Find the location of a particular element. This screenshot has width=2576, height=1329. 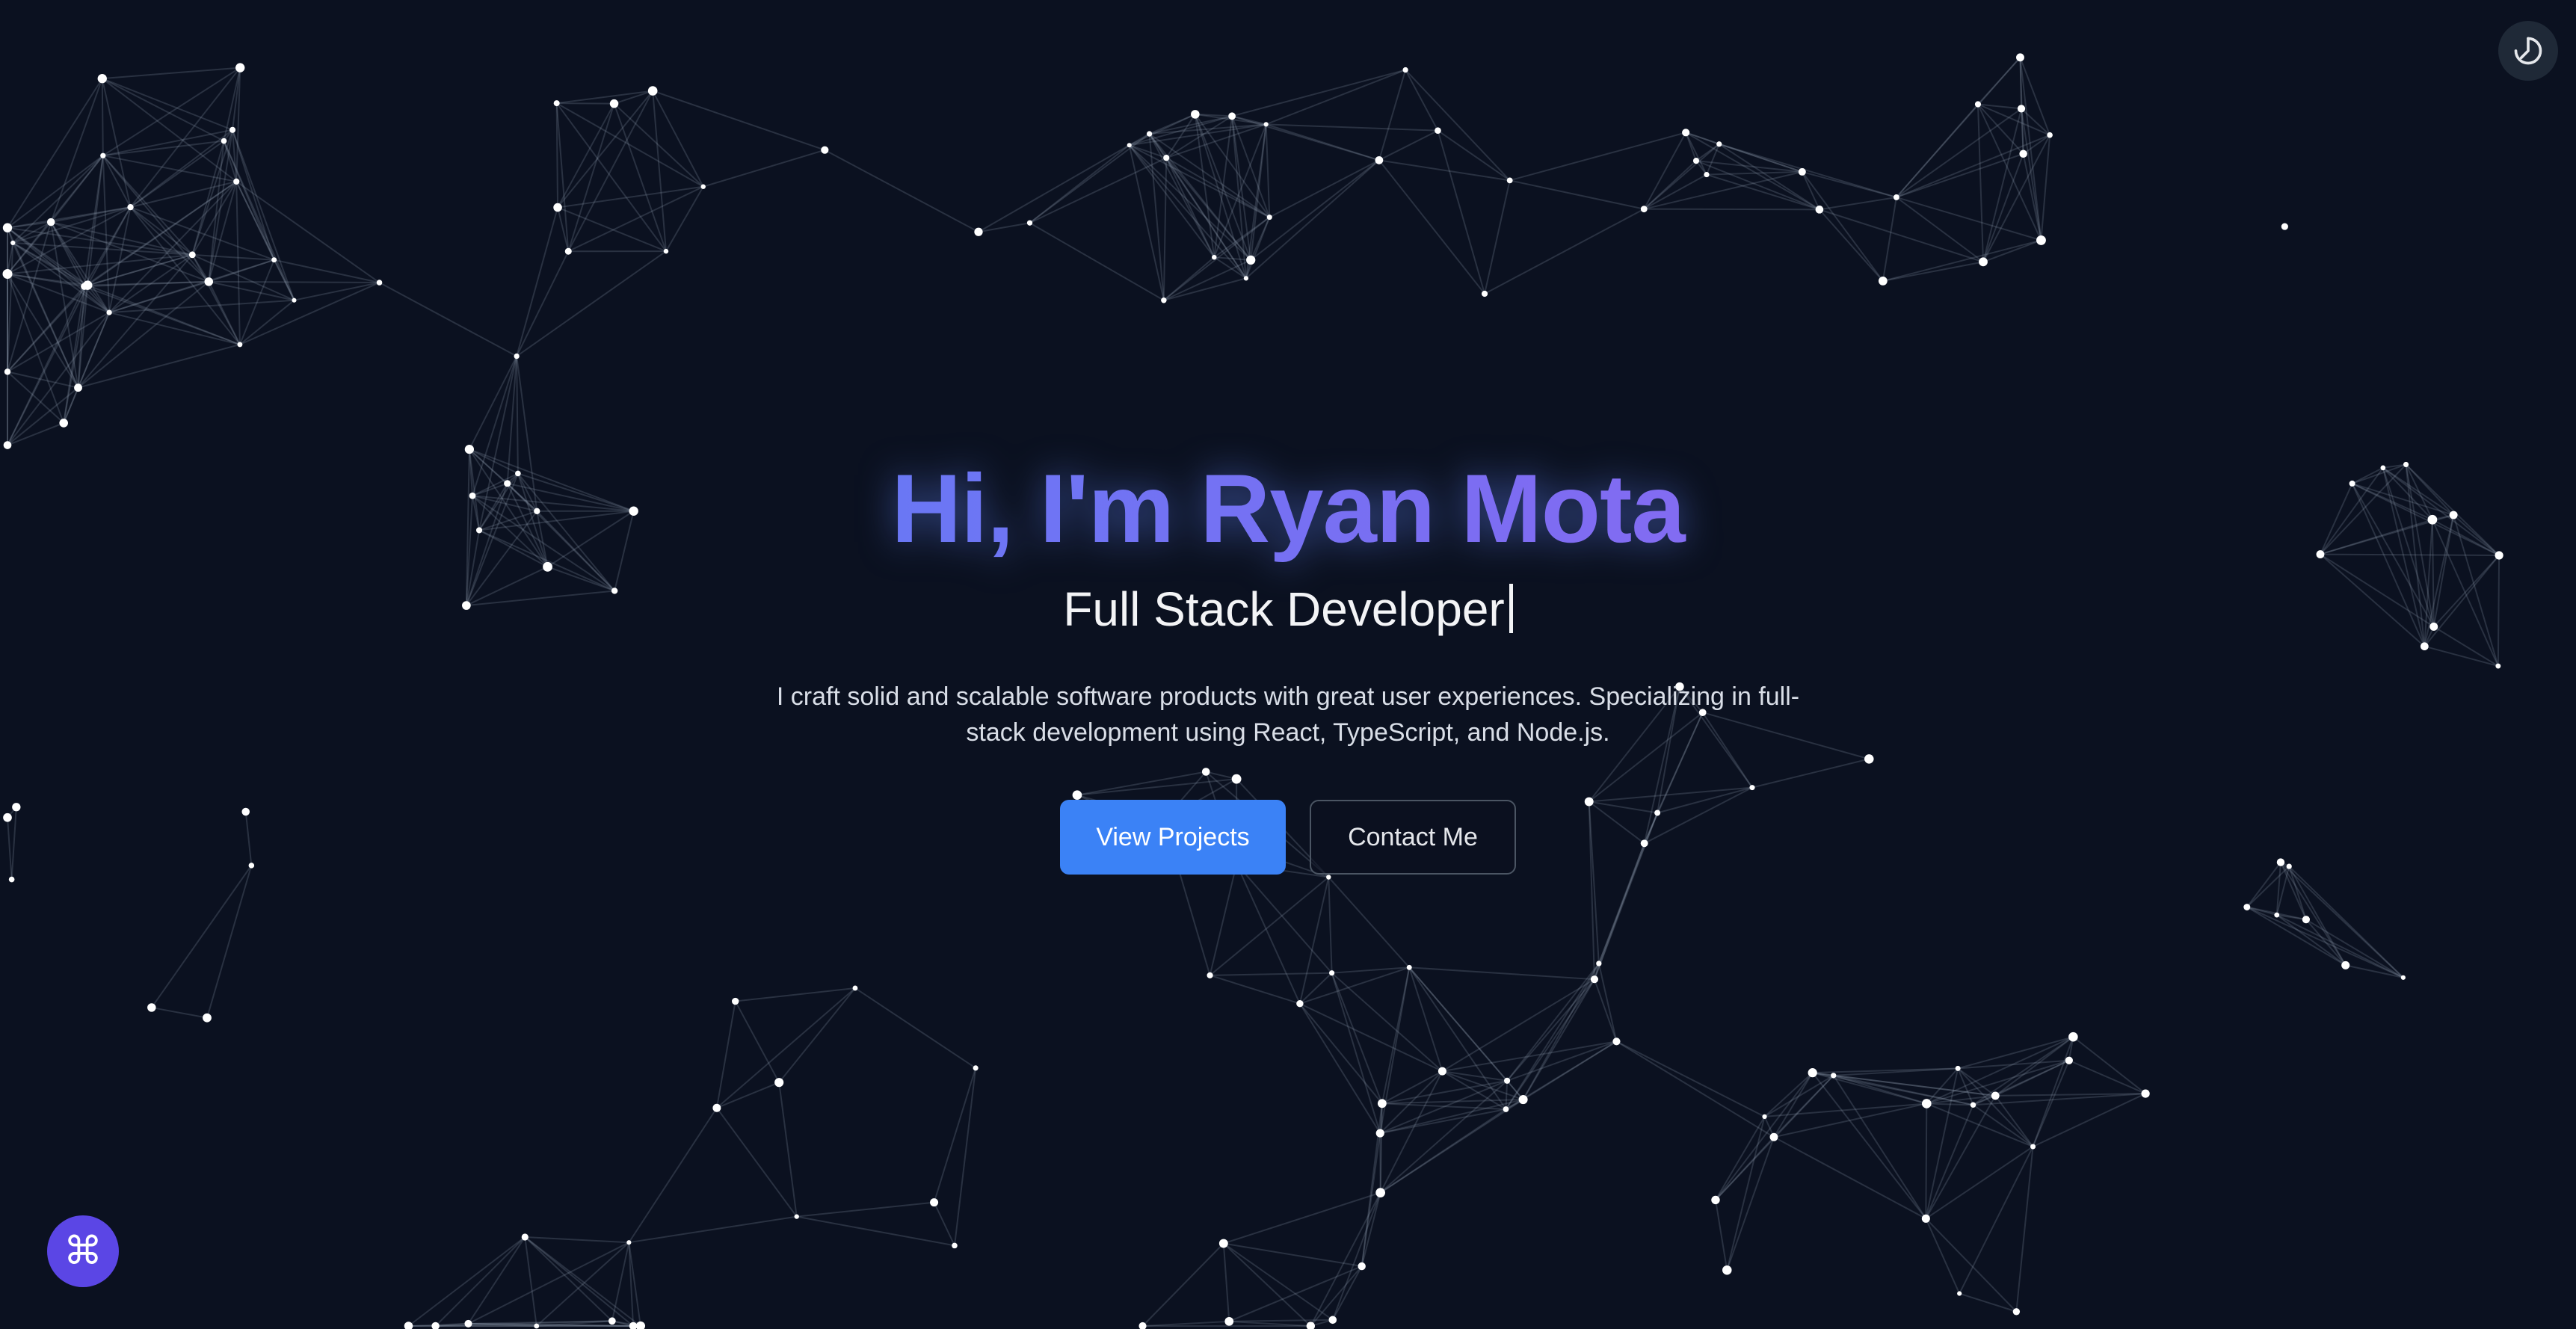

contact-me-button: Contact Me is located at coordinates (1413, 838).